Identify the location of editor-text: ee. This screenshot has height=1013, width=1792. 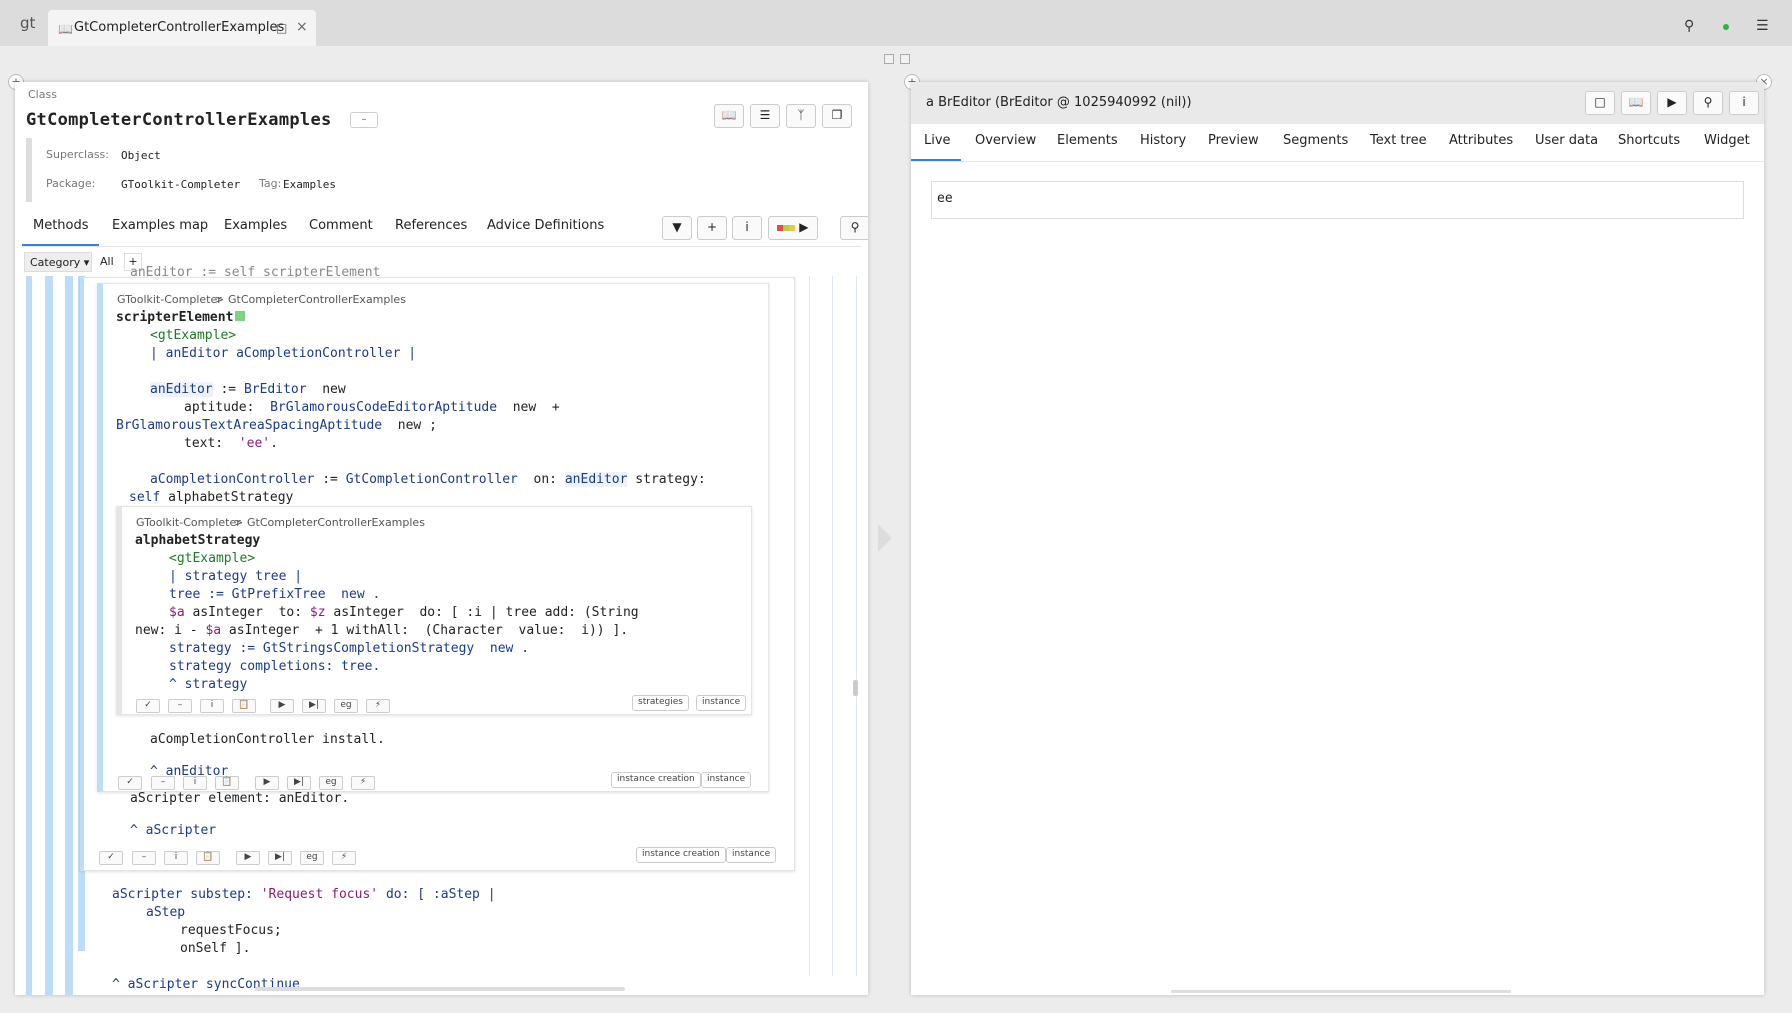
(945, 198).